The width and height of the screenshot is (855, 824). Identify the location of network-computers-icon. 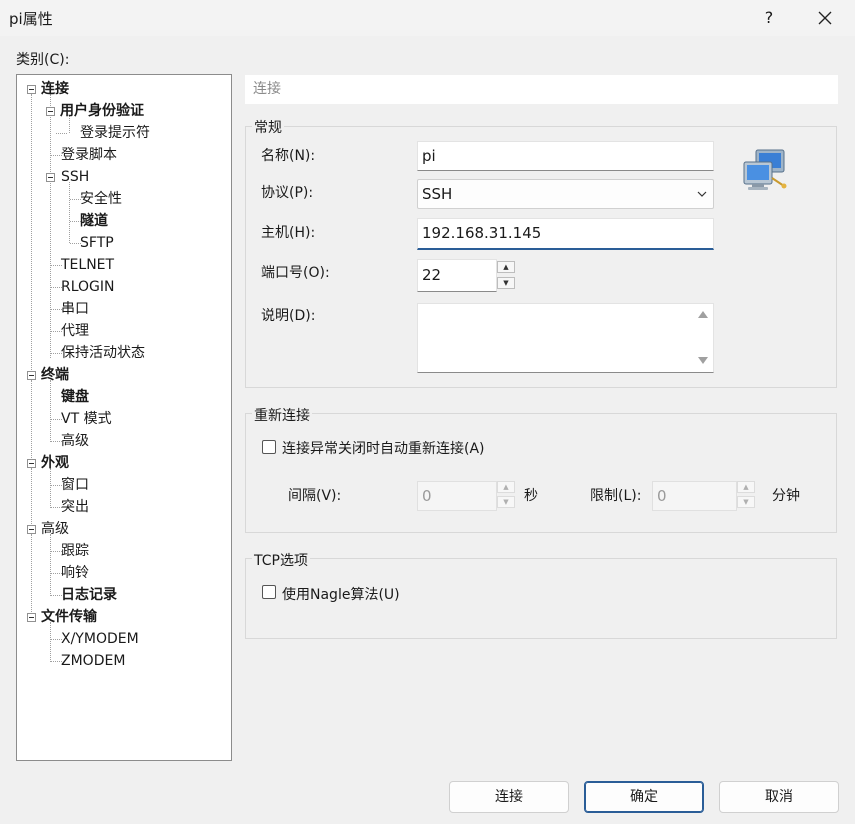
(765, 169).